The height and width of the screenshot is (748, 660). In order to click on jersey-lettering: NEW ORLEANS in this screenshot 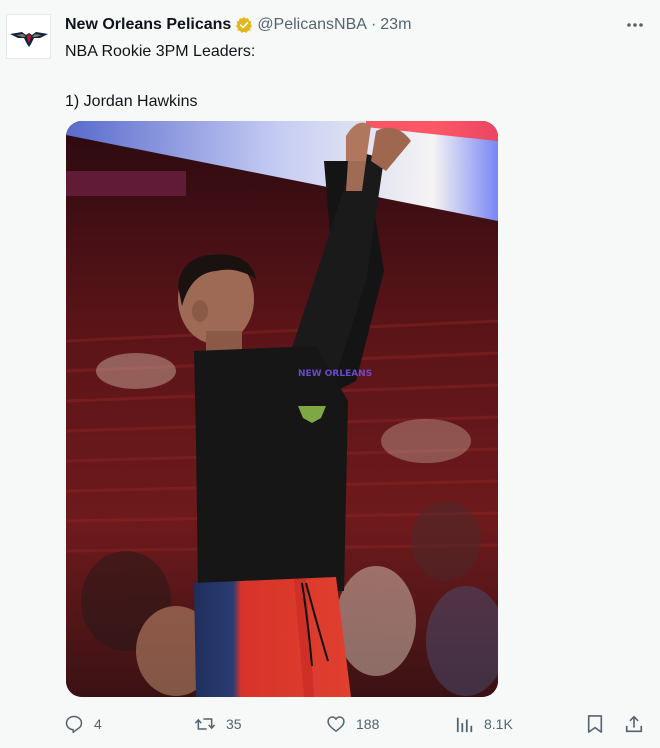, I will do `click(335, 374)`.